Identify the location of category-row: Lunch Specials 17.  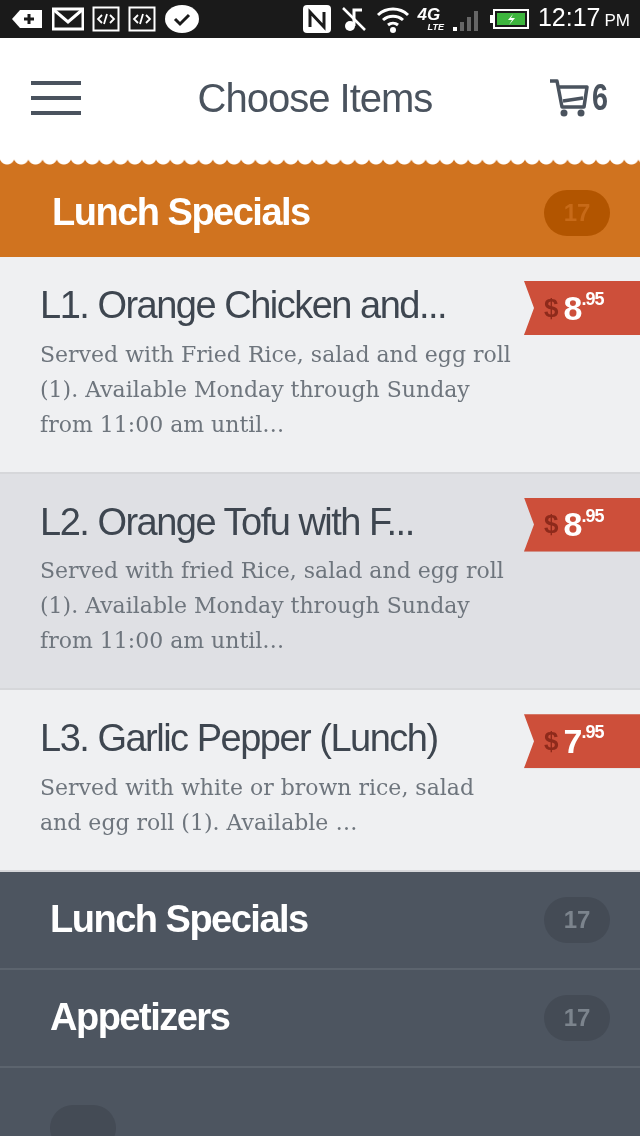
(320, 920).